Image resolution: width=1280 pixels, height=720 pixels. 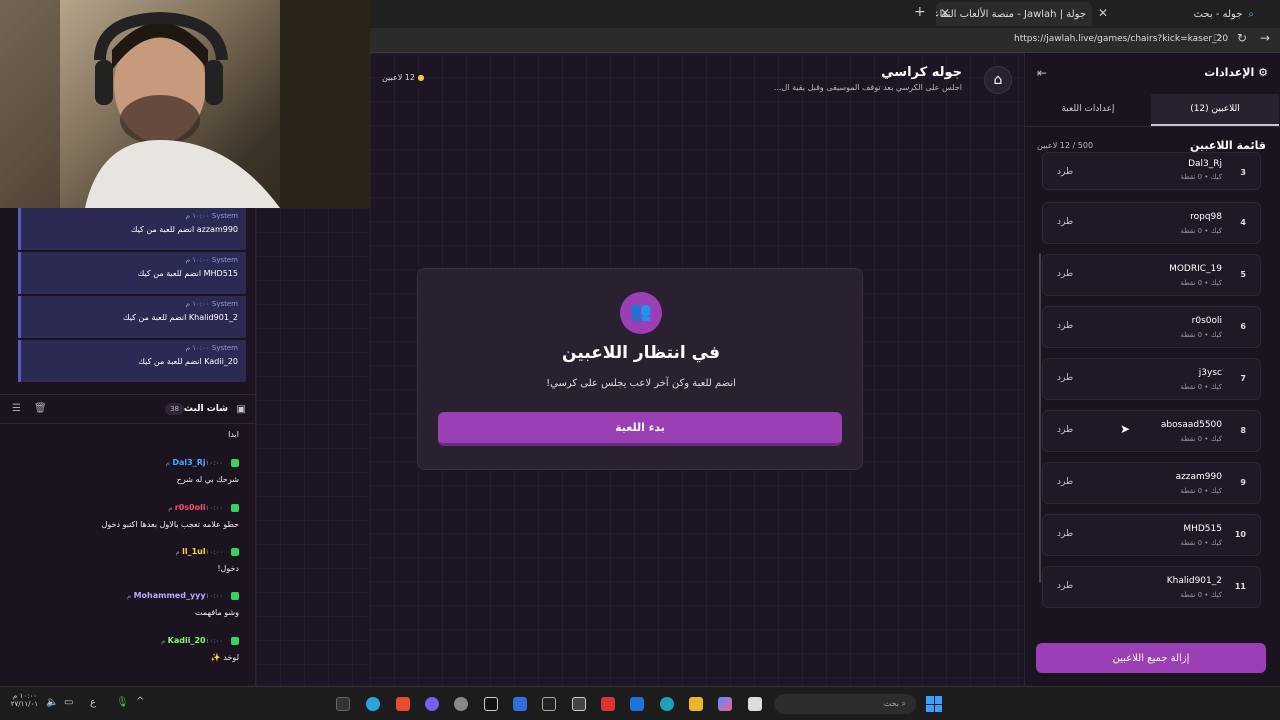 I want to click on terminal-icon, so click(x=343, y=704).